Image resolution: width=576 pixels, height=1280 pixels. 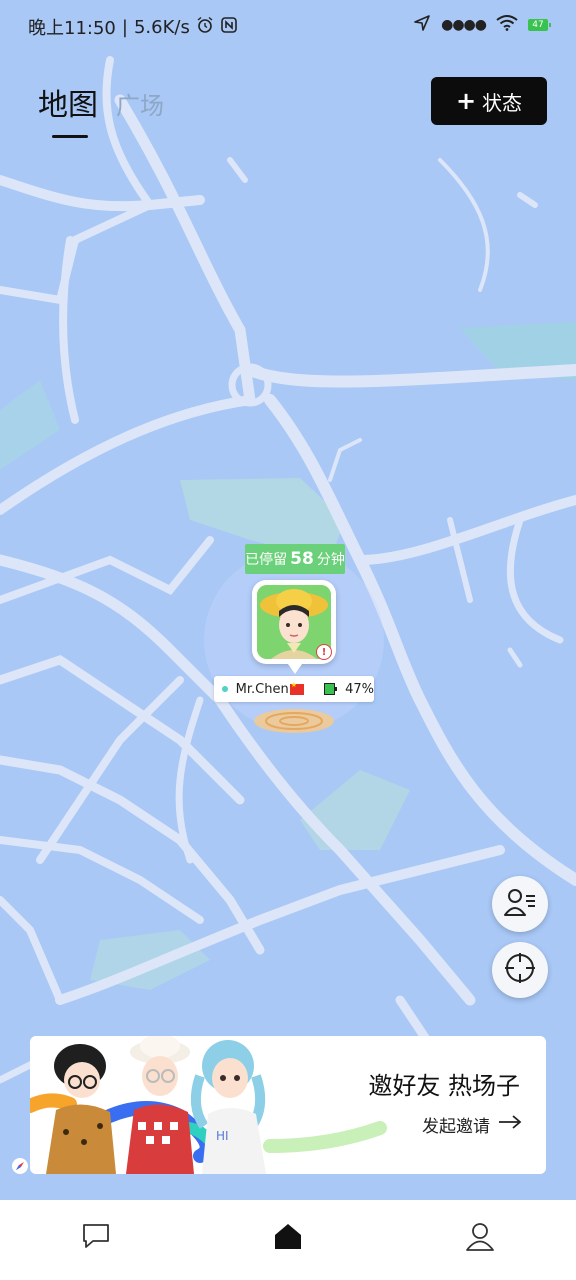 I want to click on status-right: ●●●● 47, so click(x=482, y=25).